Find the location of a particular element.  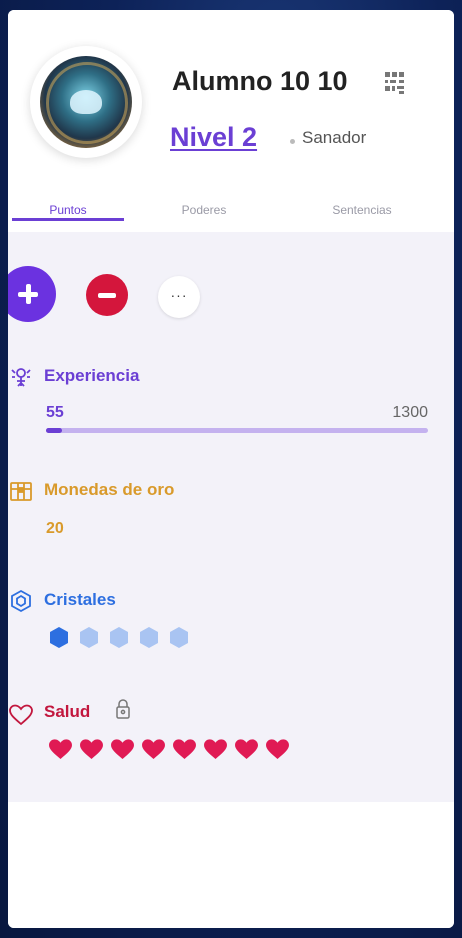

gold-value: 20 is located at coordinates (55, 528).